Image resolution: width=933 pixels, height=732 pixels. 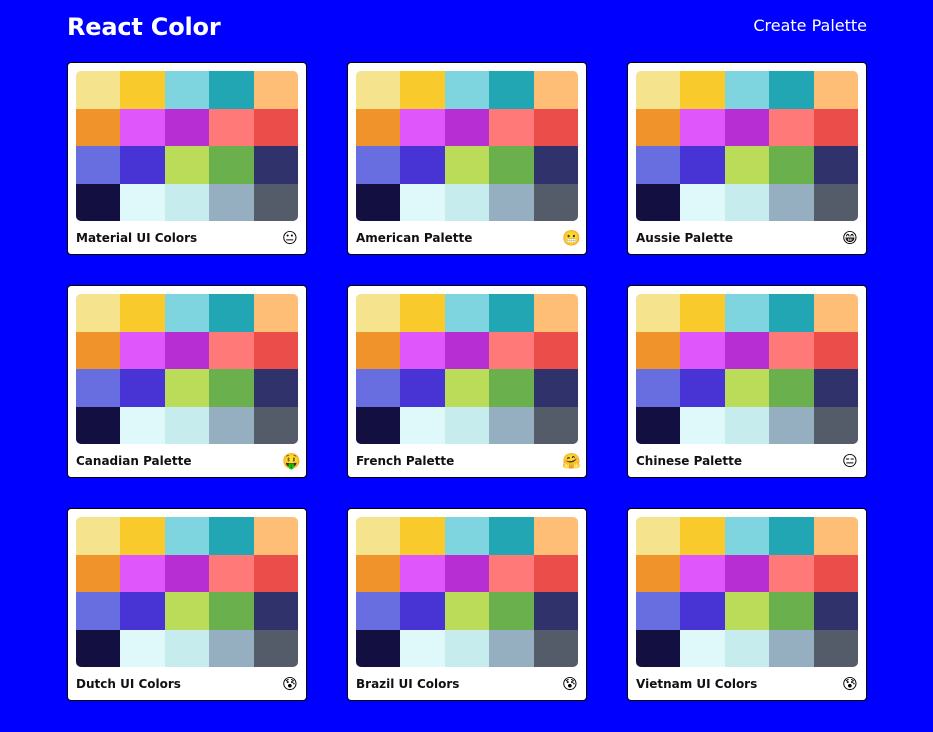 I want to click on palette-emoji-icon: 😁, so click(x=850, y=238).